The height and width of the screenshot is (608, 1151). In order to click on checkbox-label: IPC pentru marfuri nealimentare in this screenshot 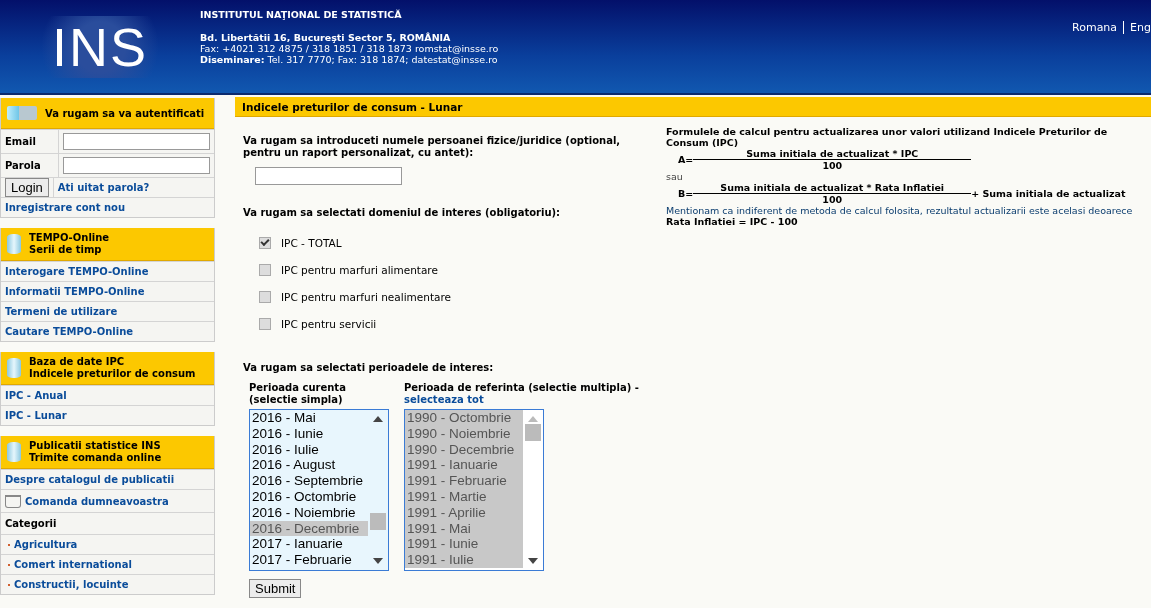, I will do `click(366, 297)`.